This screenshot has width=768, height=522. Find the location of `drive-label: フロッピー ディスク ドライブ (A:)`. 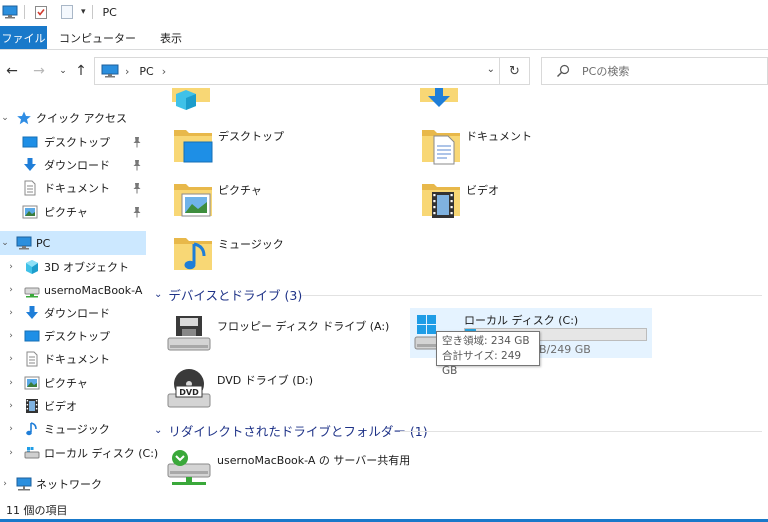

drive-label: フロッピー ディスク ドライブ (A:) is located at coordinates (303, 326).